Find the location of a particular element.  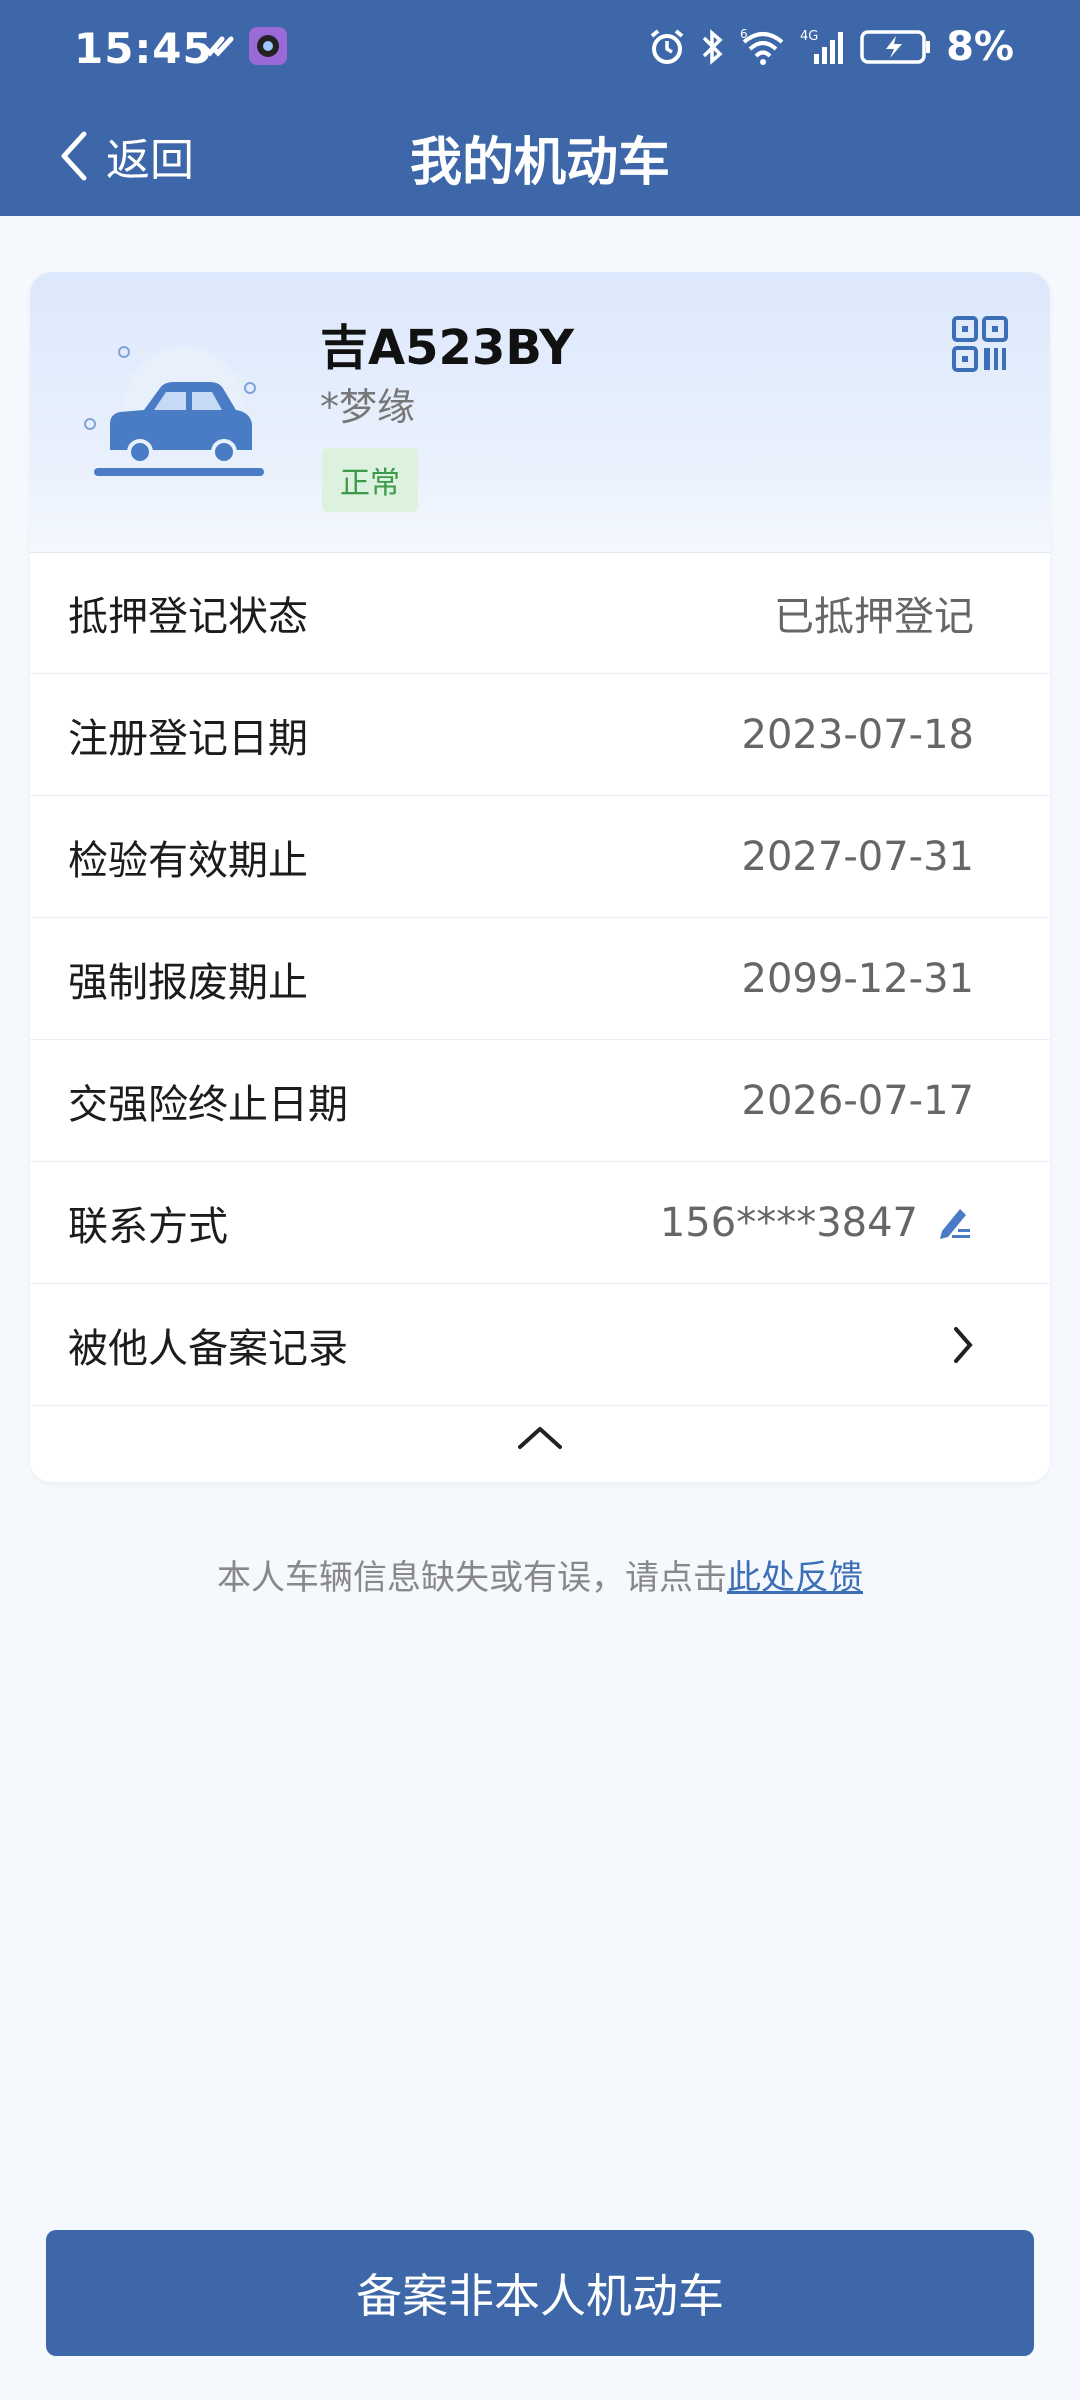

feedback-hint: 本人车辆信息缺失或有误，请点击此处反馈 is located at coordinates (540, 1574).